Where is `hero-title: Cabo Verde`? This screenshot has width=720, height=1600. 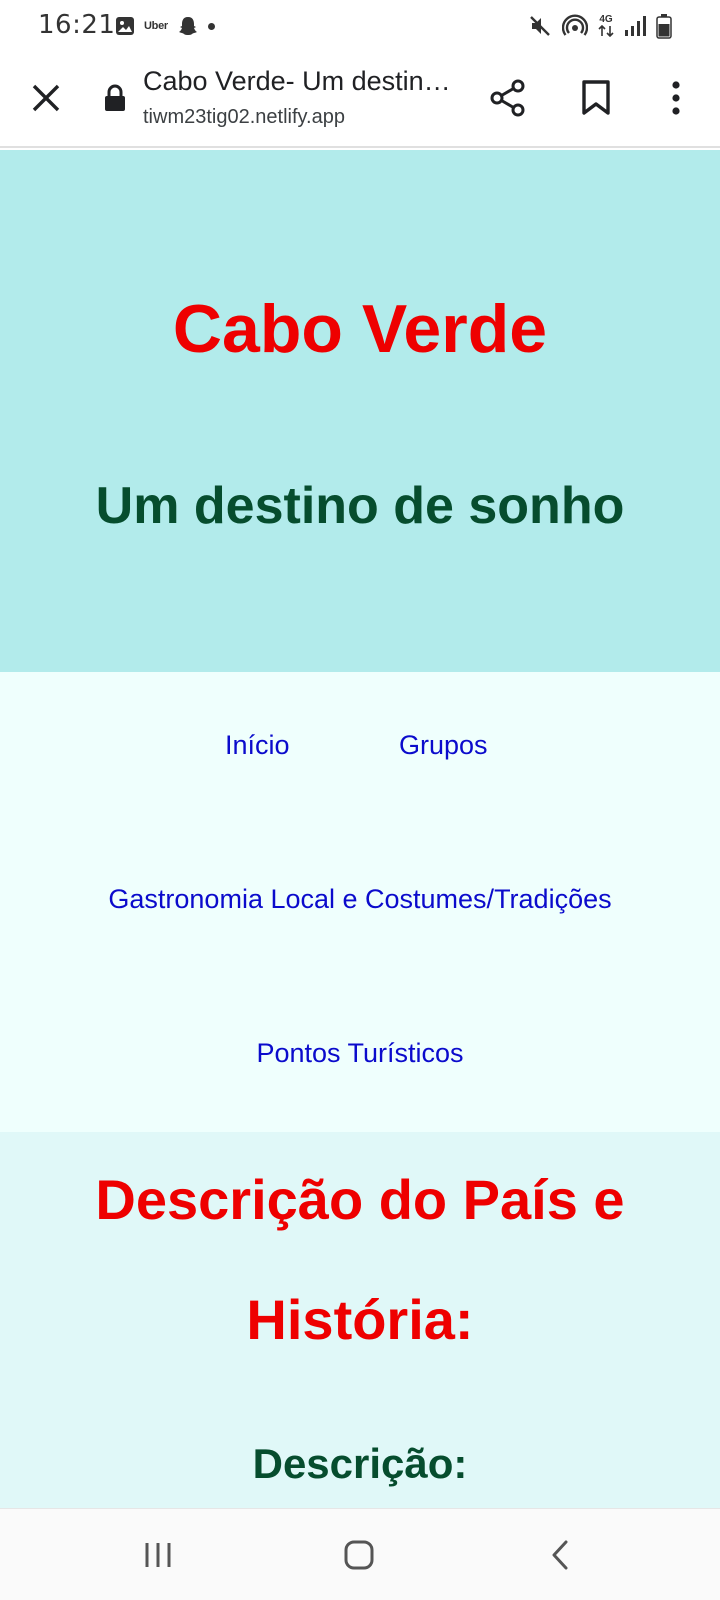 hero-title: Cabo Verde is located at coordinates (360, 329).